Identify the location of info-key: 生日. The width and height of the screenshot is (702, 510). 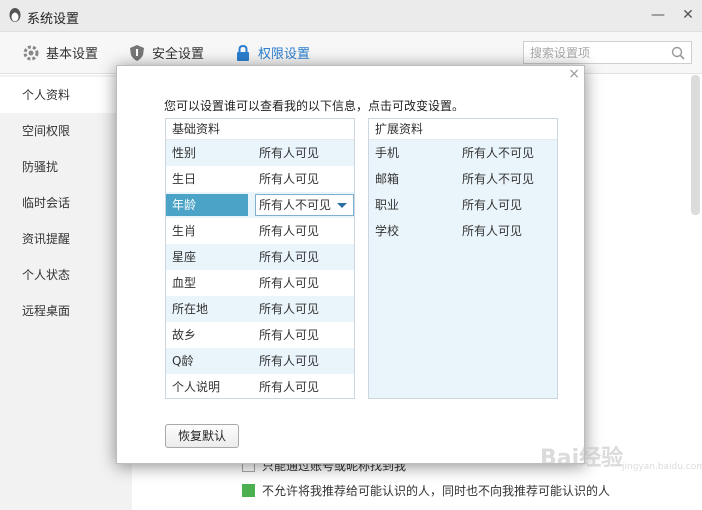
(184, 179).